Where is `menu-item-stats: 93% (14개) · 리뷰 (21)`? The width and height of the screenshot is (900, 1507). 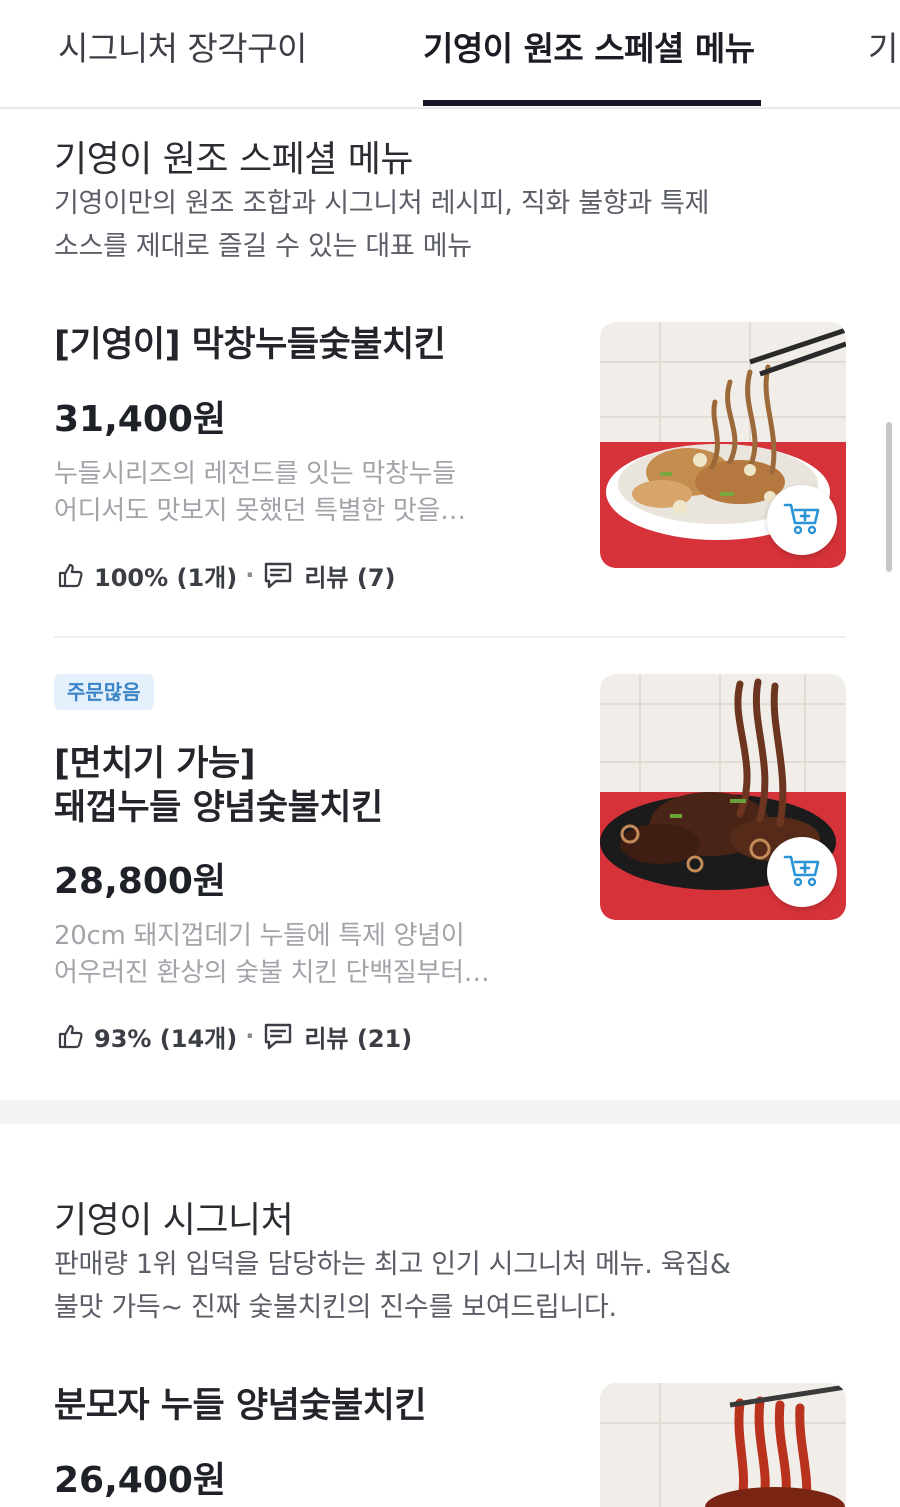 menu-item-stats: 93% (14개) · 리뷰 (21) is located at coordinates (234, 1036).